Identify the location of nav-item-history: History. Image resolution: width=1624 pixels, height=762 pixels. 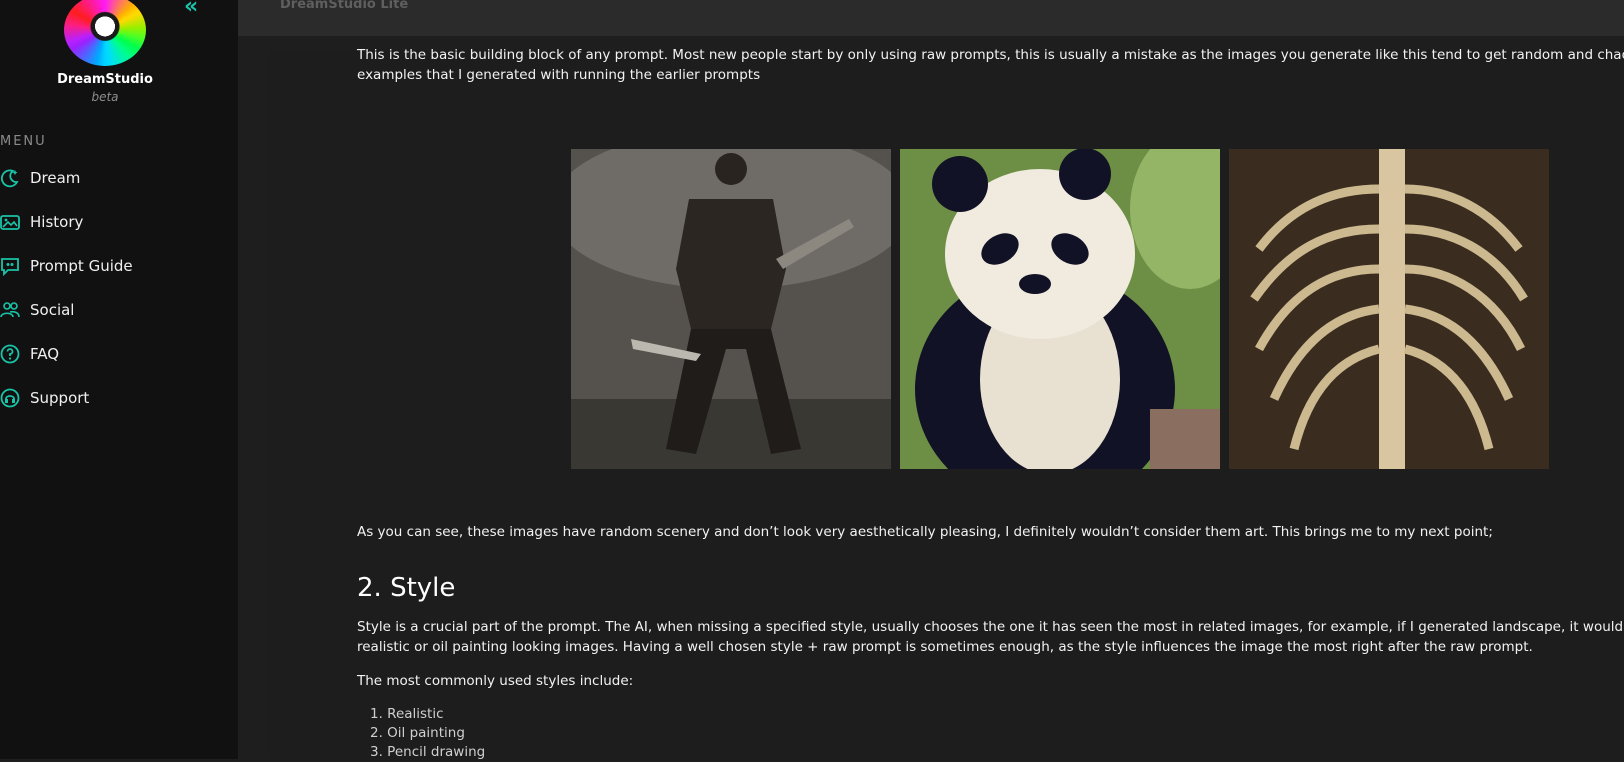
(115, 222).